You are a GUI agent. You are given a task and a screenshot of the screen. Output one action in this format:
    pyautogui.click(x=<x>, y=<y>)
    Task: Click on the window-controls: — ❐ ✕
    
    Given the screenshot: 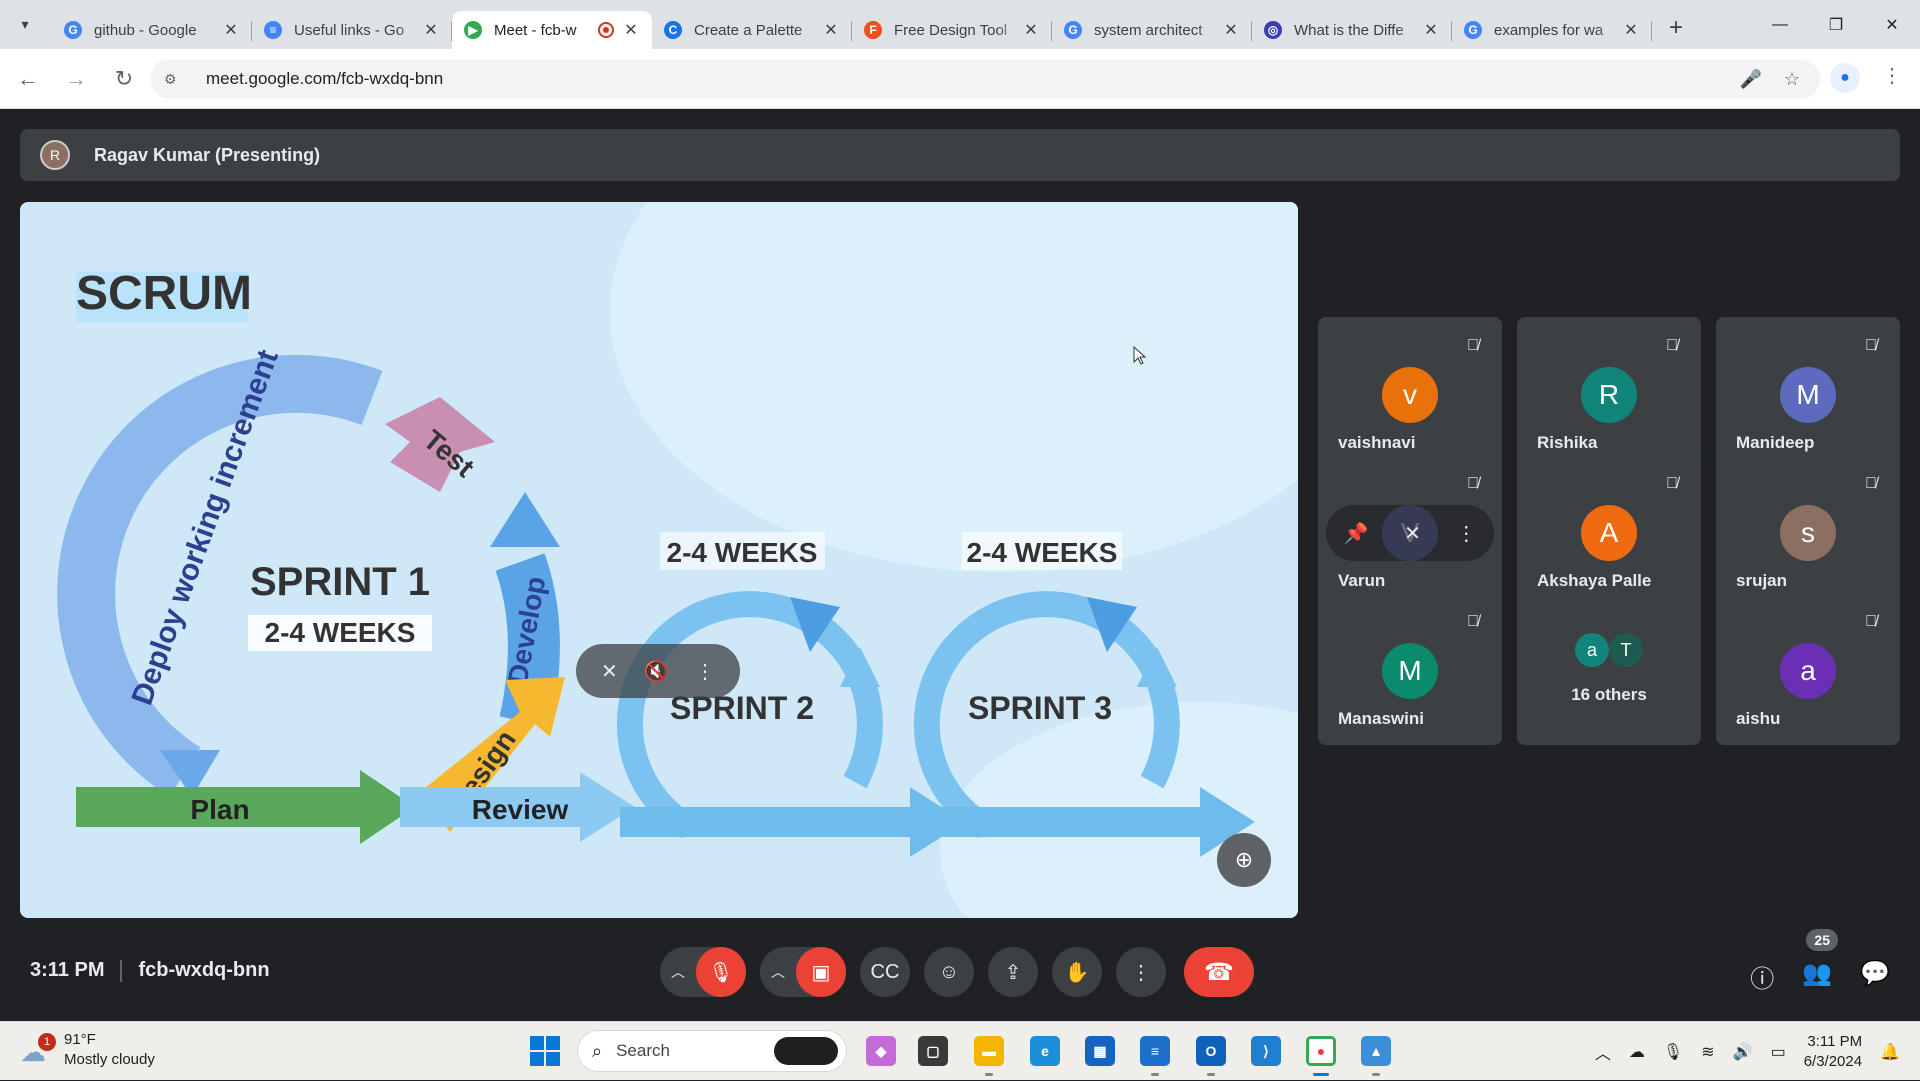 What is the action you would take?
    pyautogui.click(x=1836, y=24)
    